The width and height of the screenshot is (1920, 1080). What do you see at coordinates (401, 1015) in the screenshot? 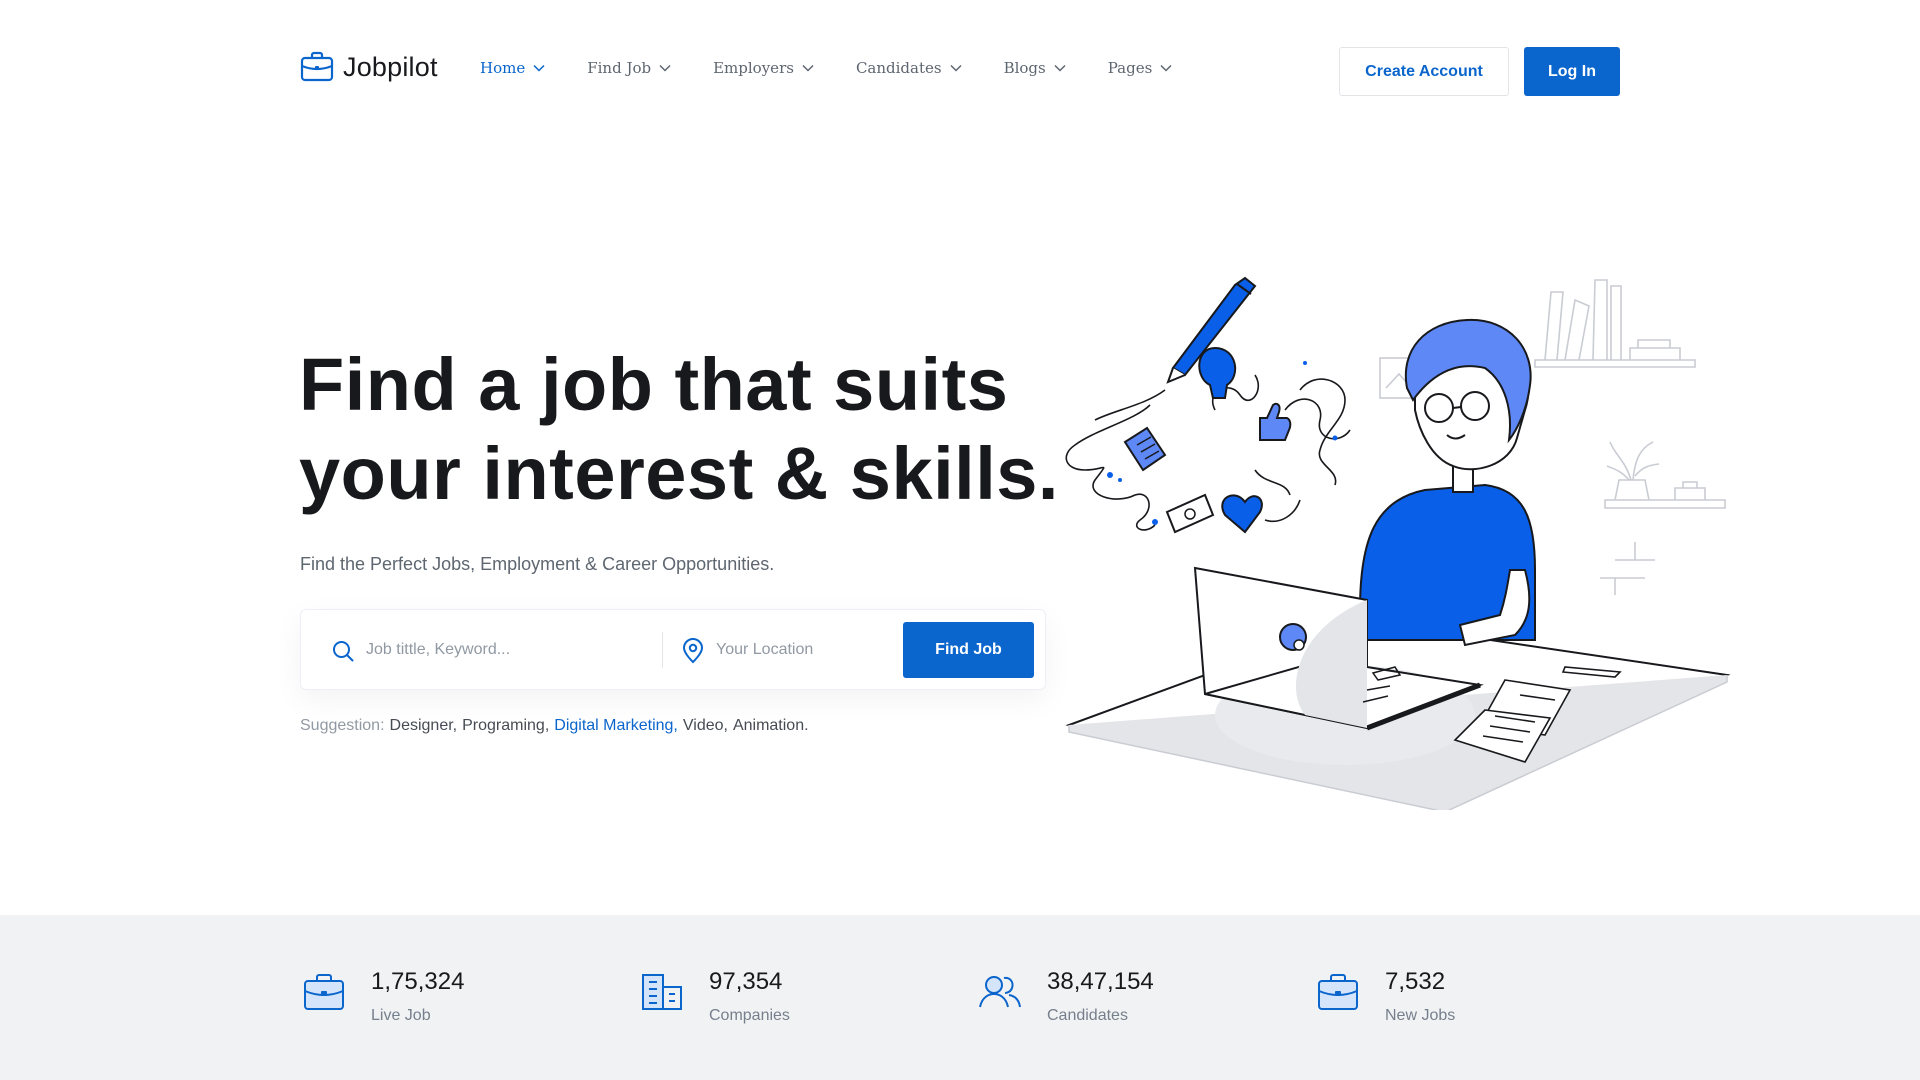
I see `stat-label: Live Job` at bounding box center [401, 1015].